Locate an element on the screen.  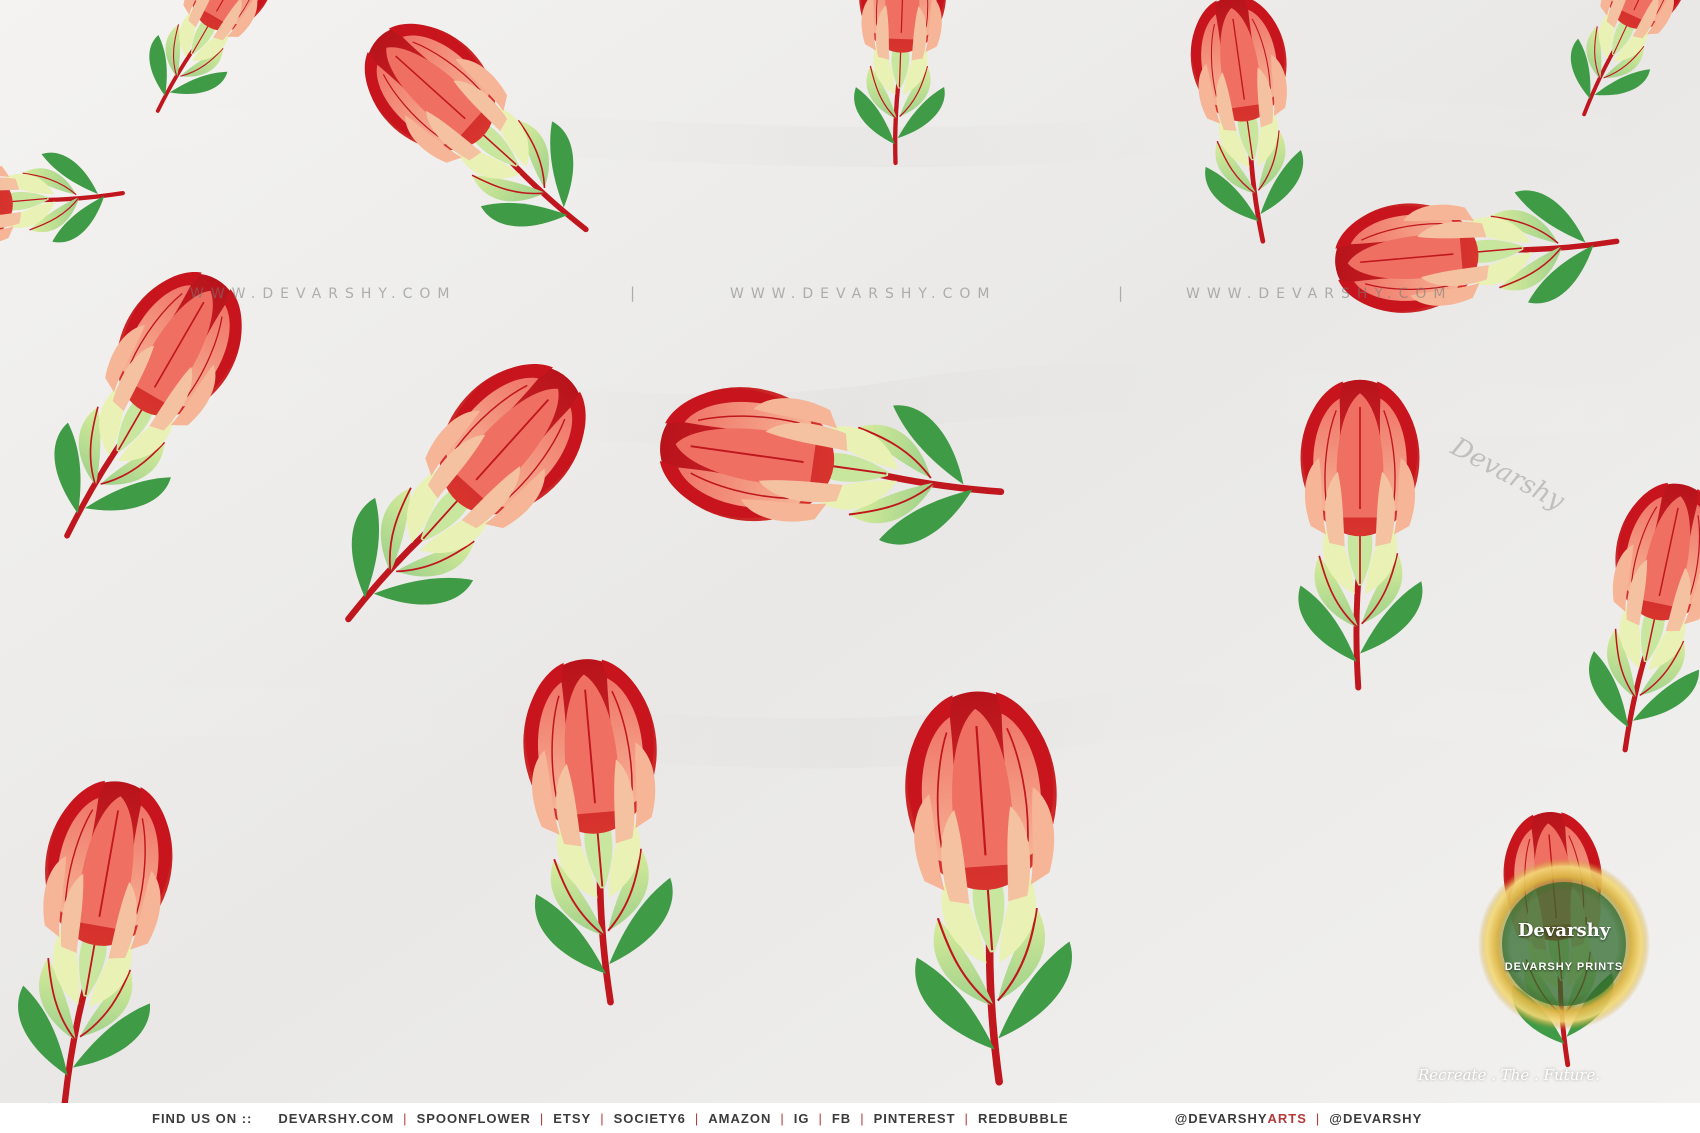
brand-badge: Devarshy DEVARSHY PRINTS is located at coordinates (1564, 944).